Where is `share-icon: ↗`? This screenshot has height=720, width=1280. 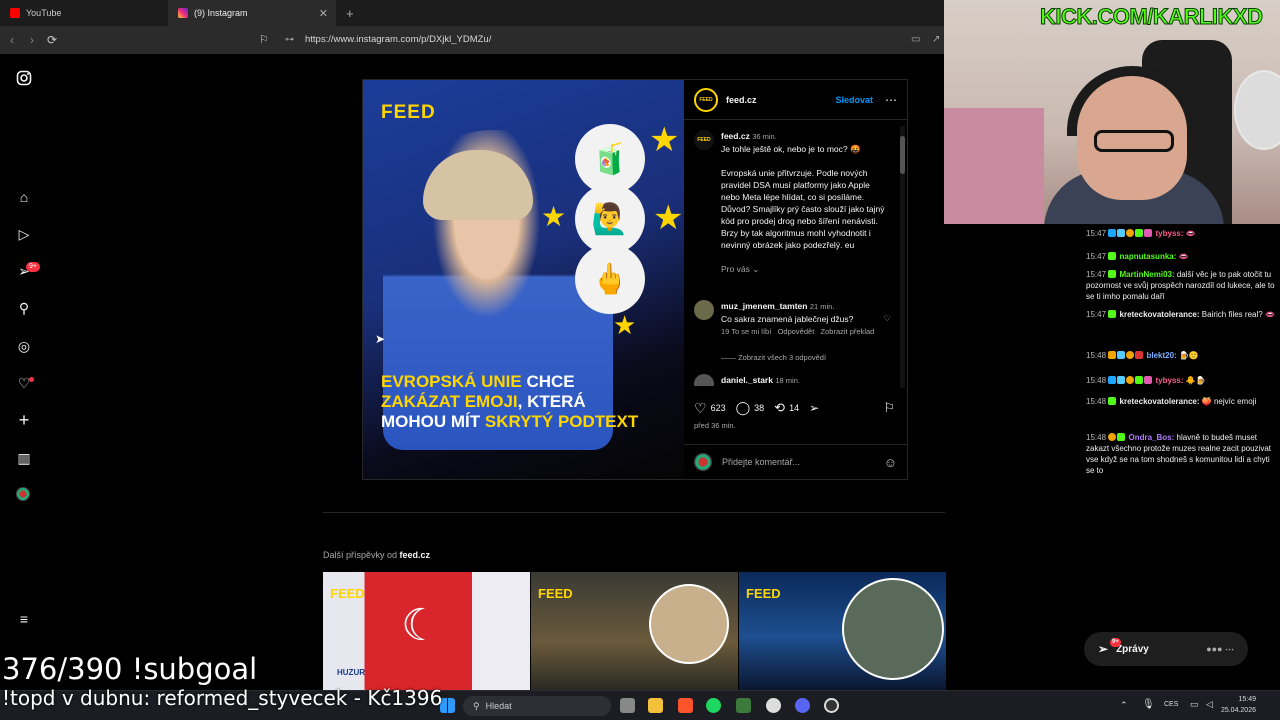 share-icon: ↗ is located at coordinates (936, 39).